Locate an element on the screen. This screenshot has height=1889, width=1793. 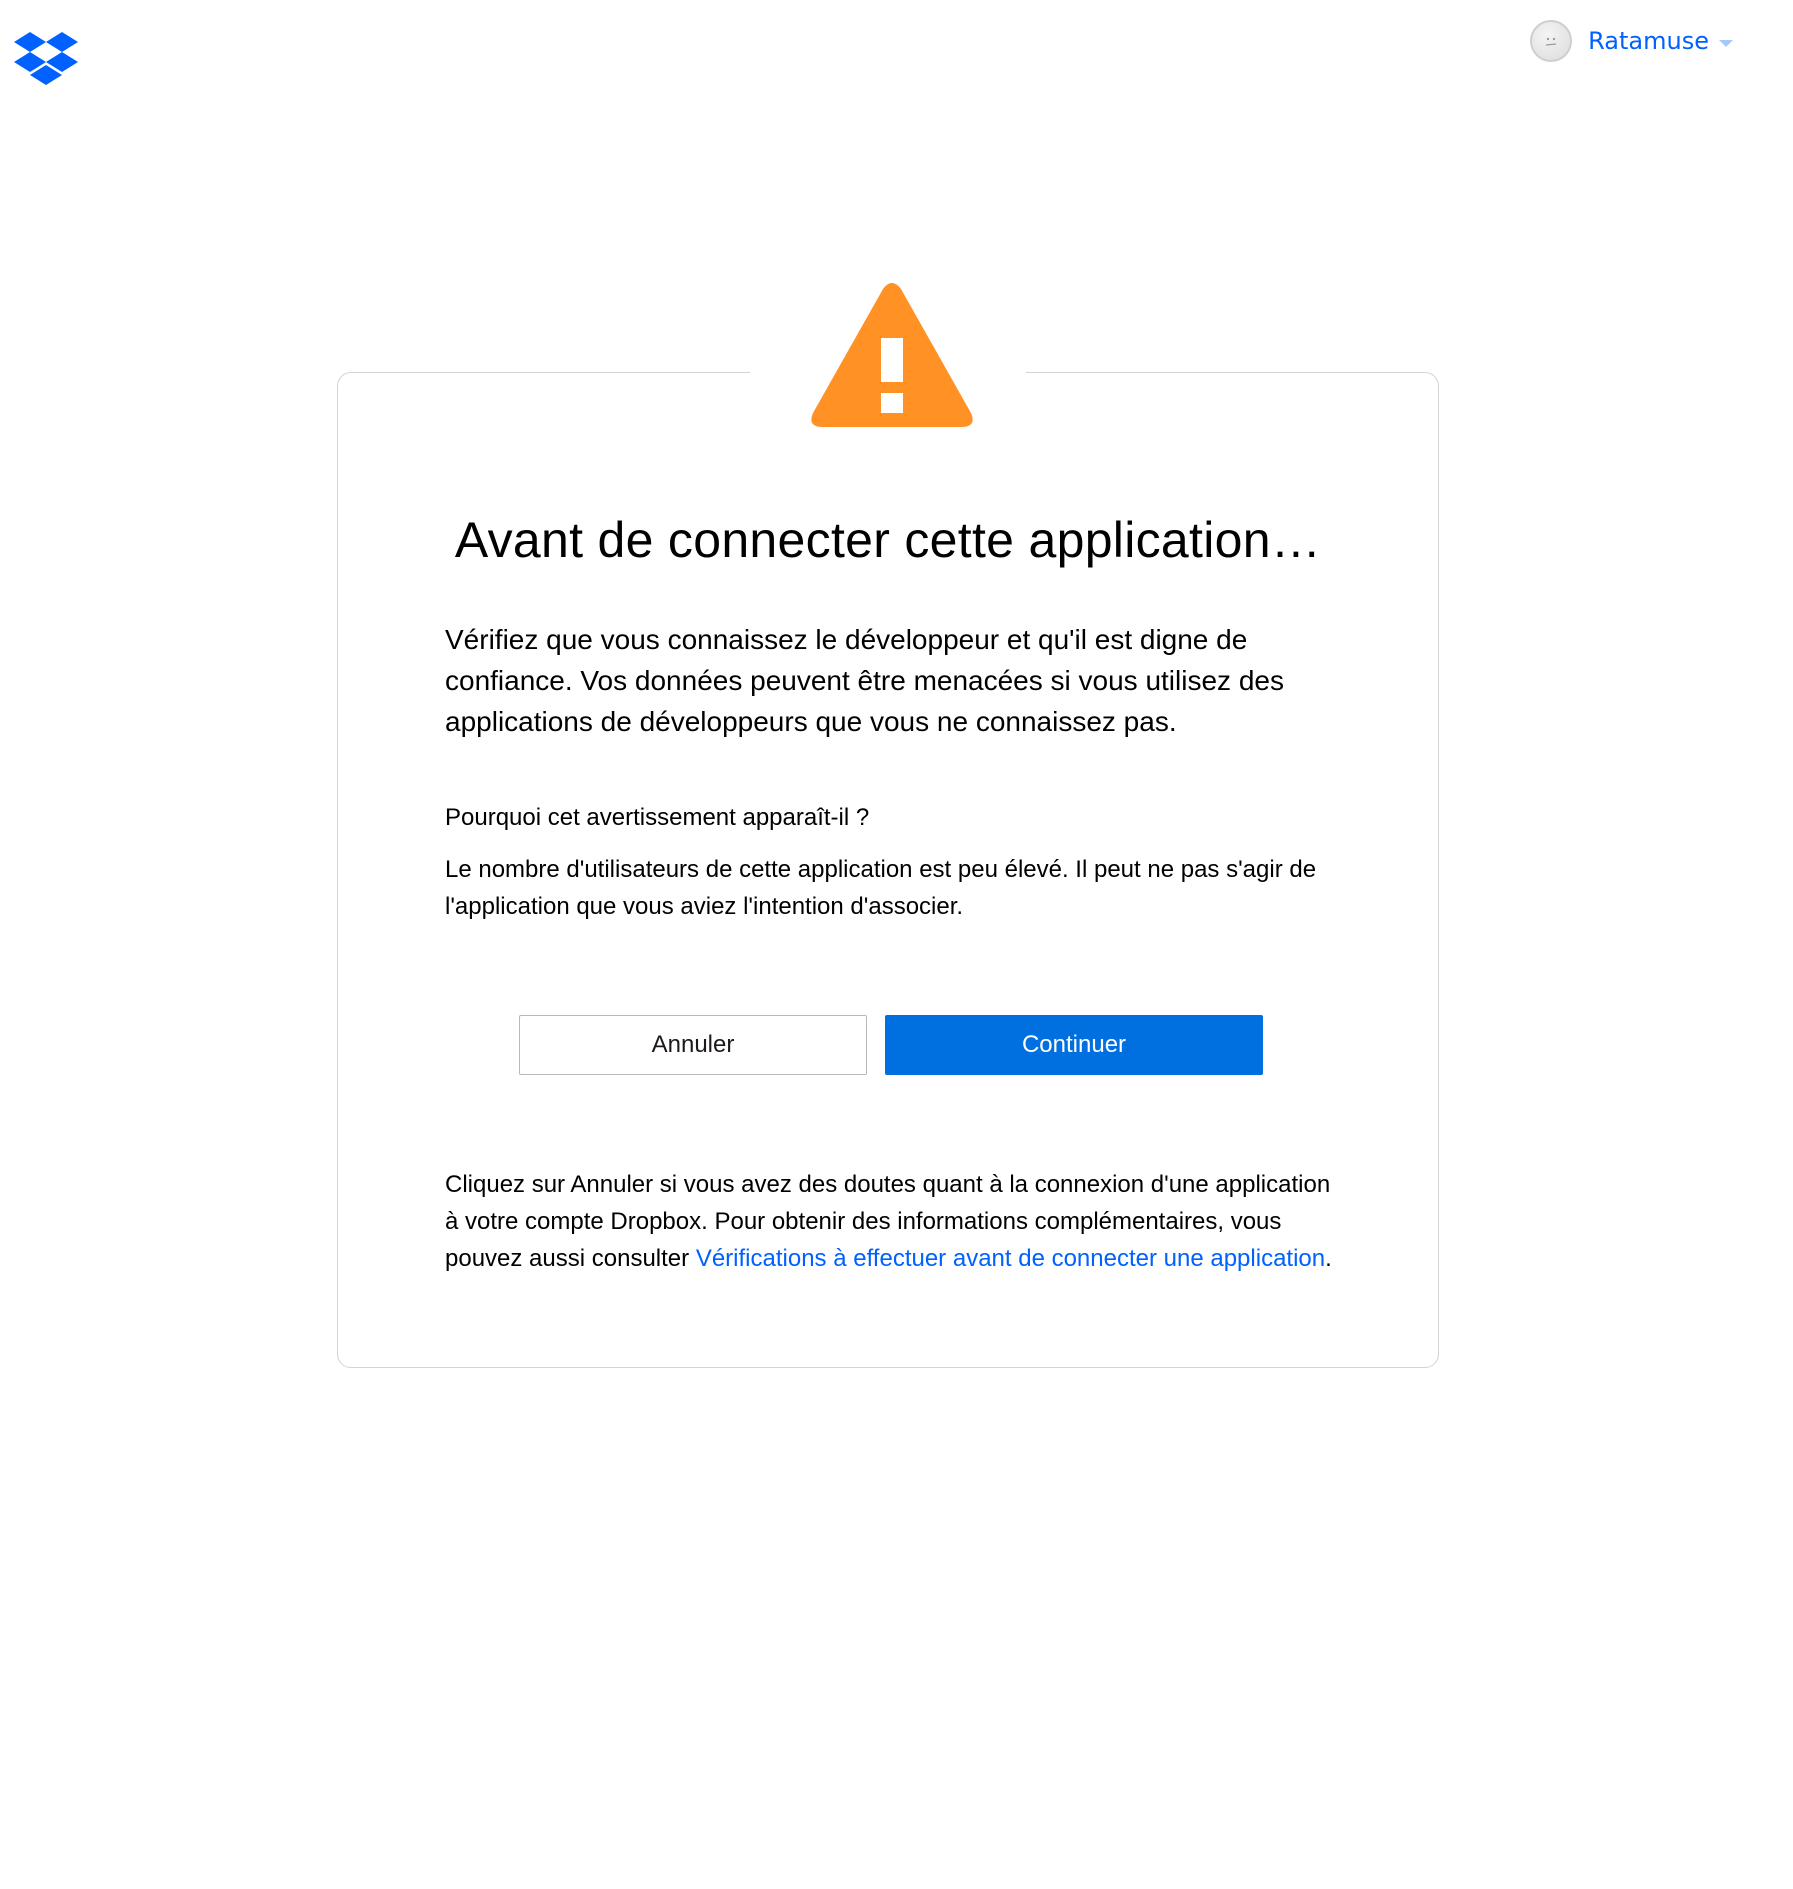
account-name: Ratamuse is located at coordinates (1648, 41).